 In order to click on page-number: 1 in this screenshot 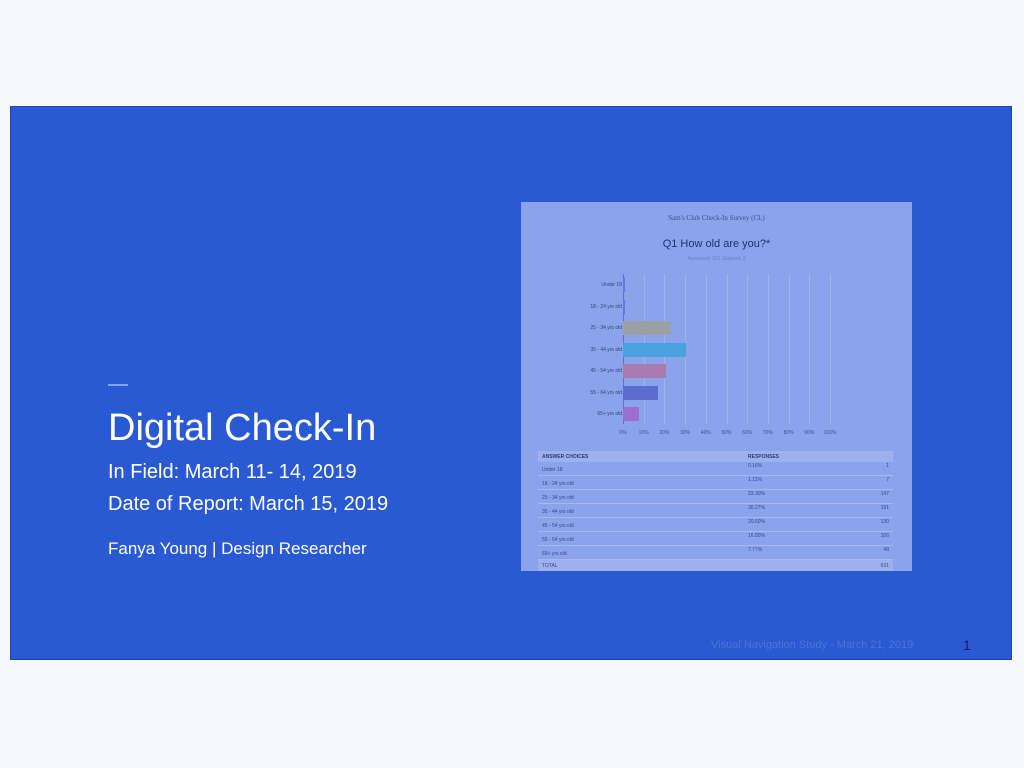, I will do `click(967, 645)`.